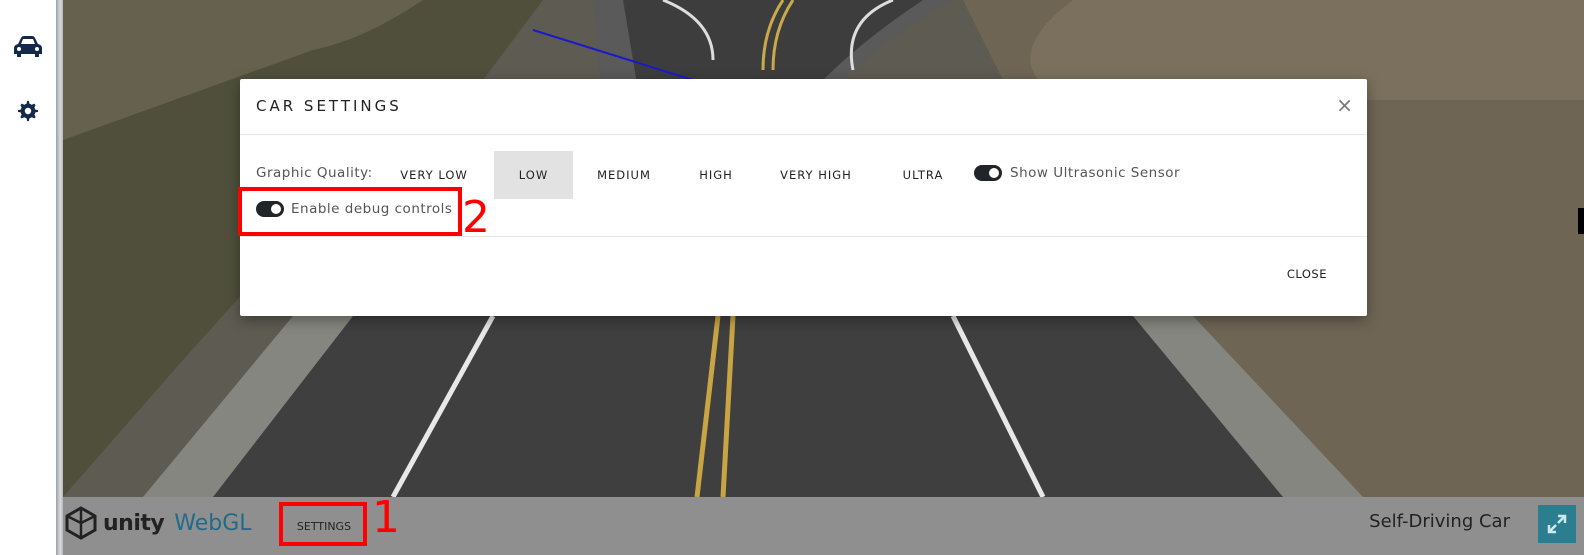 Image resolution: width=1584 pixels, height=555 pixels. What do you see at coordinates (803, 277) in the screenshot?
I see `modal-footer: CLOSE` at bounding box center [803, 277].